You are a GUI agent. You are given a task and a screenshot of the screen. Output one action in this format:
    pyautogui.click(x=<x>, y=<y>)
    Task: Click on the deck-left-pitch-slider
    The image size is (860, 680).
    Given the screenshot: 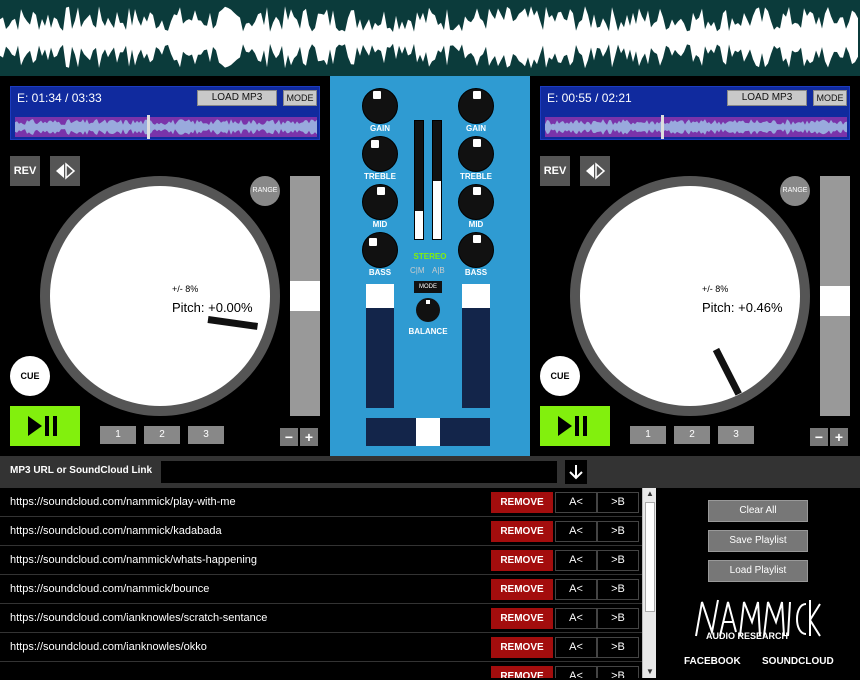 What is the action you would take?
    pyautogui.click(x=305, y=296)
    